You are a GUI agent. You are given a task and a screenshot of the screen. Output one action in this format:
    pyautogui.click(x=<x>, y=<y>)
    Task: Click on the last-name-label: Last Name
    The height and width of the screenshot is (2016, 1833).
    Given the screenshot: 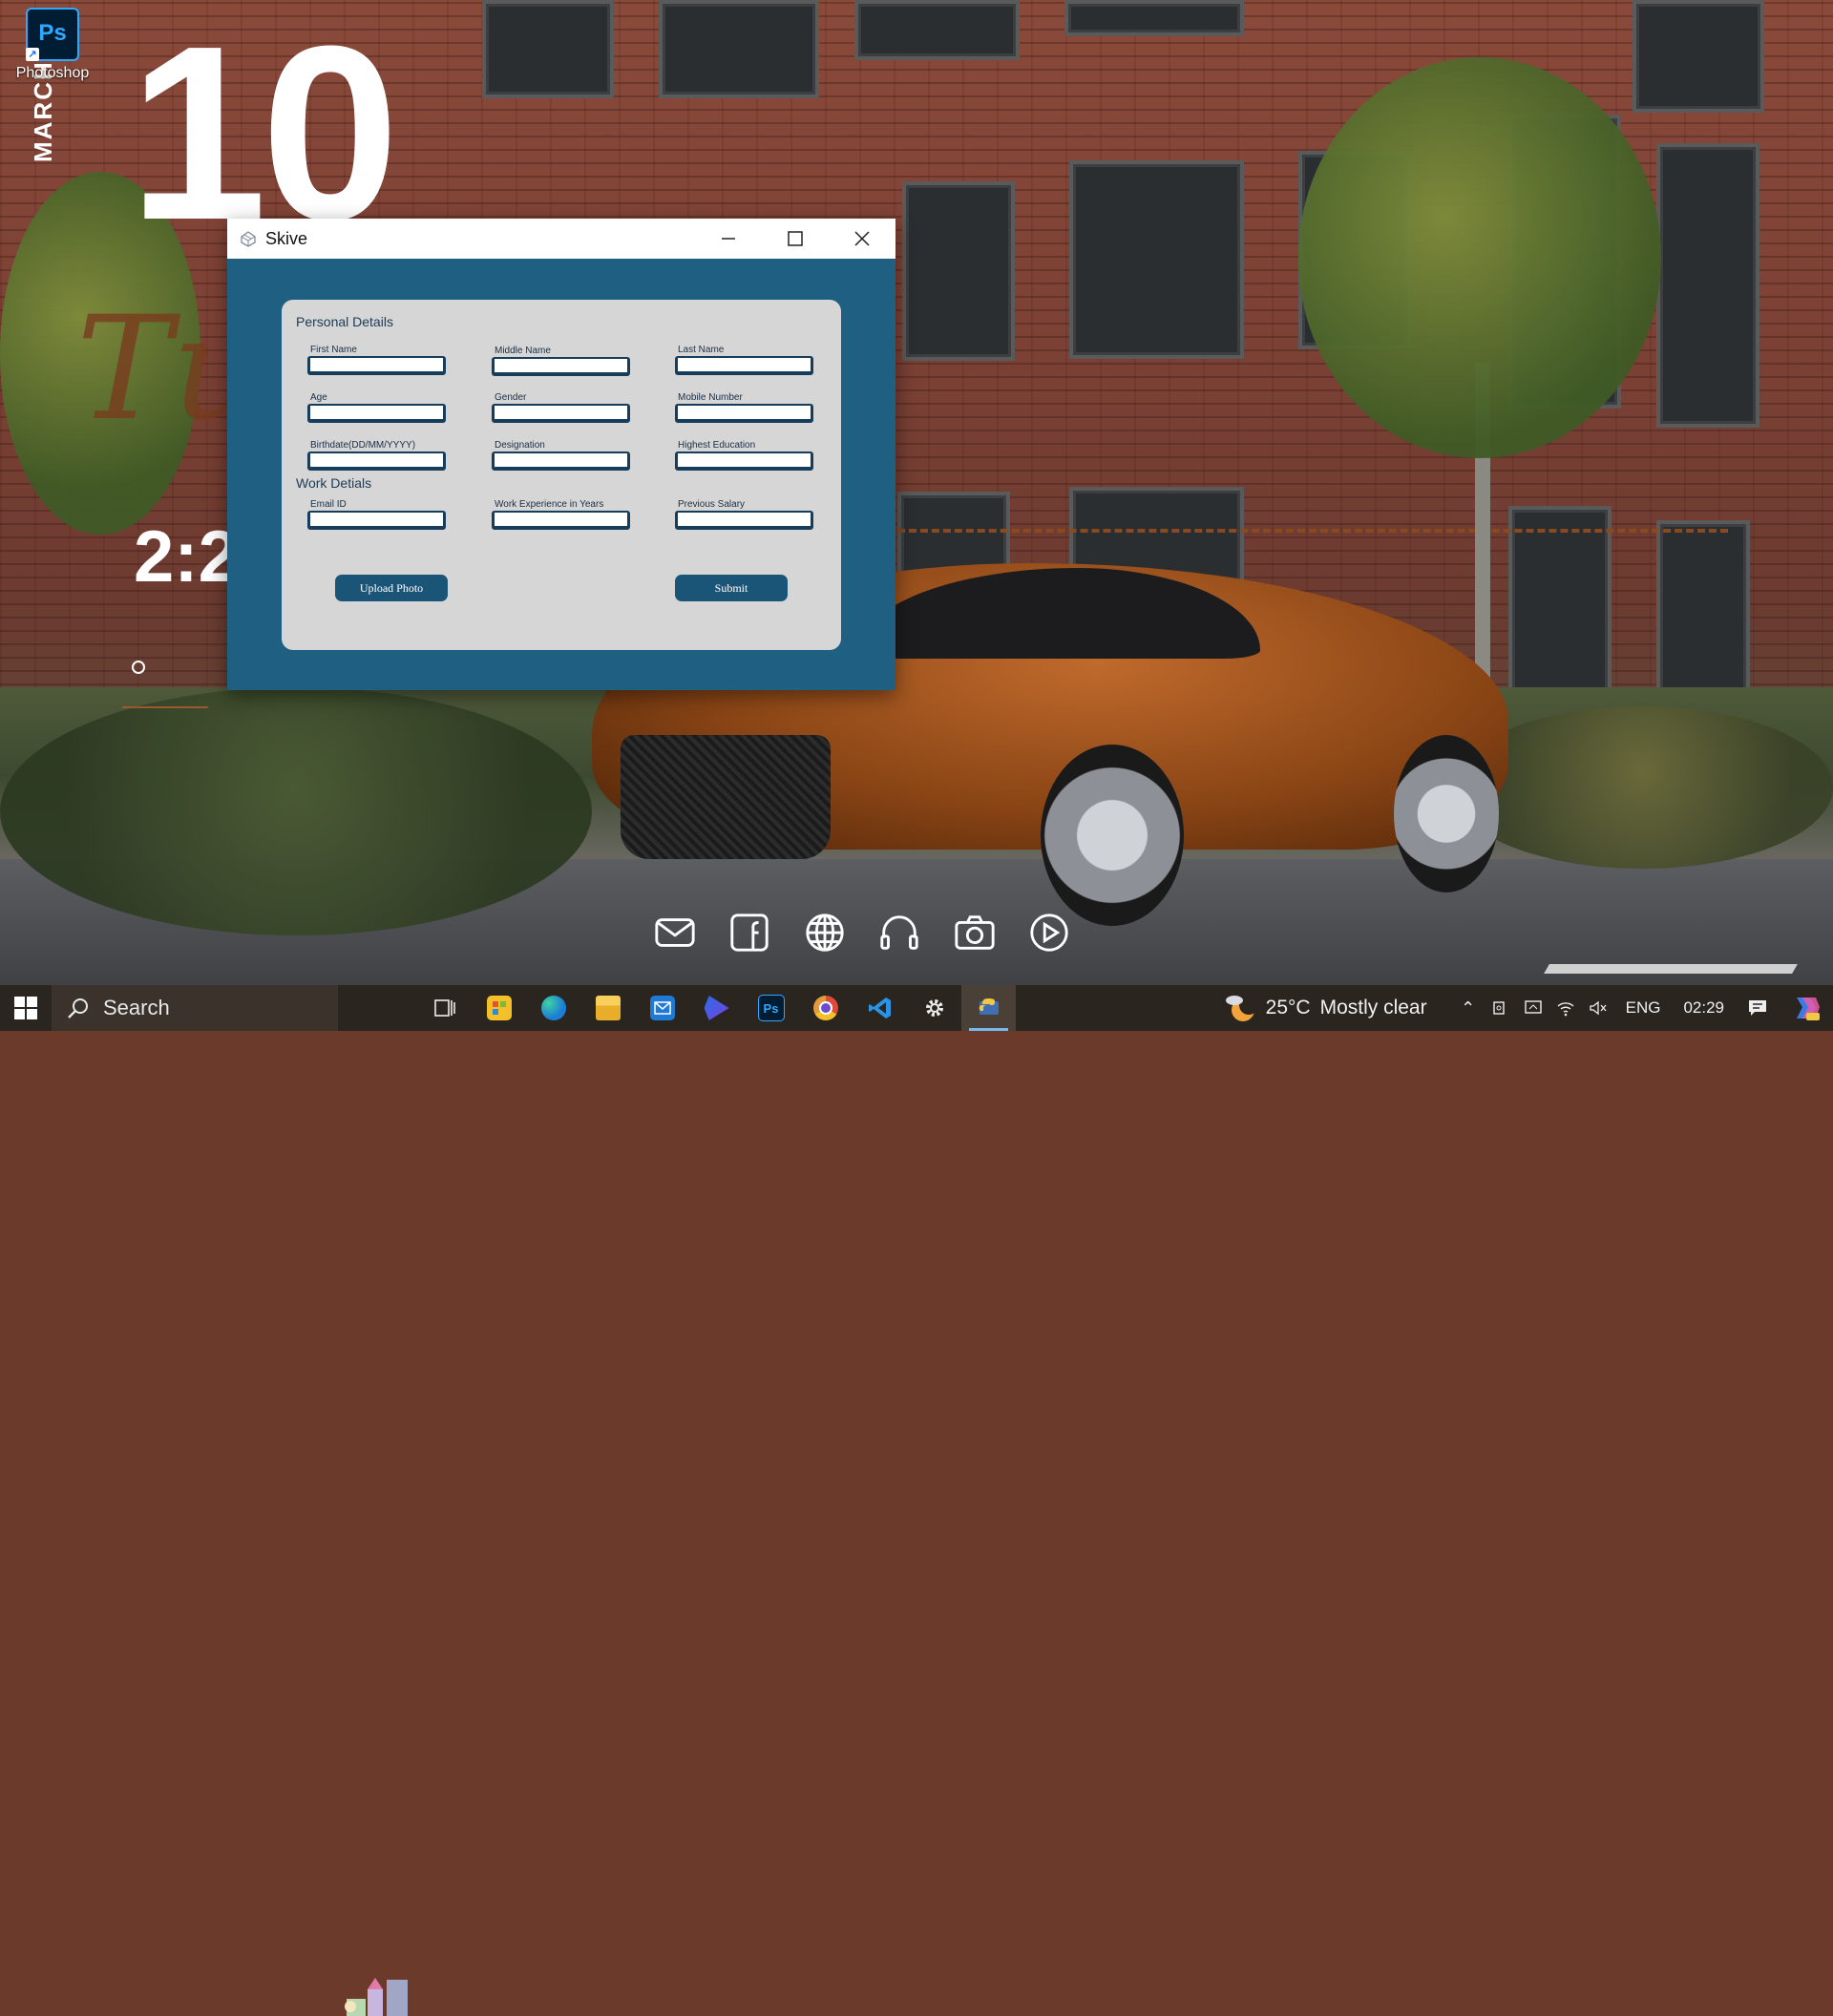 What is the action you would take?
    pyautogui.click(x=702, y=350)
    